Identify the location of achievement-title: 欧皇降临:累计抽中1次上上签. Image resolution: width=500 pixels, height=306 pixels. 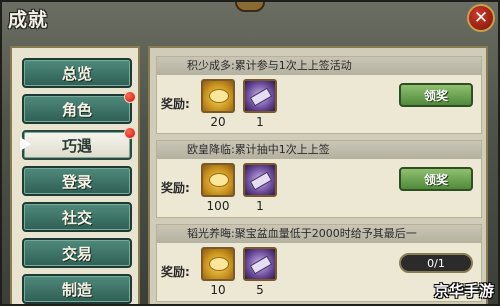
(319, 150).